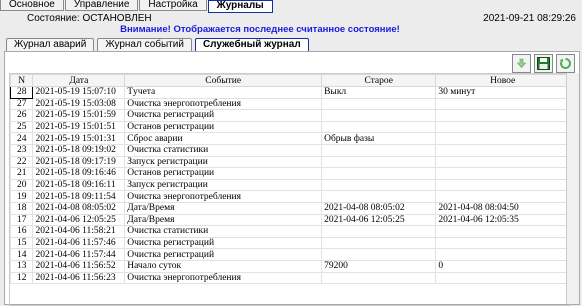  I want to click on cell-new: 30 минут, so click(502, 92).